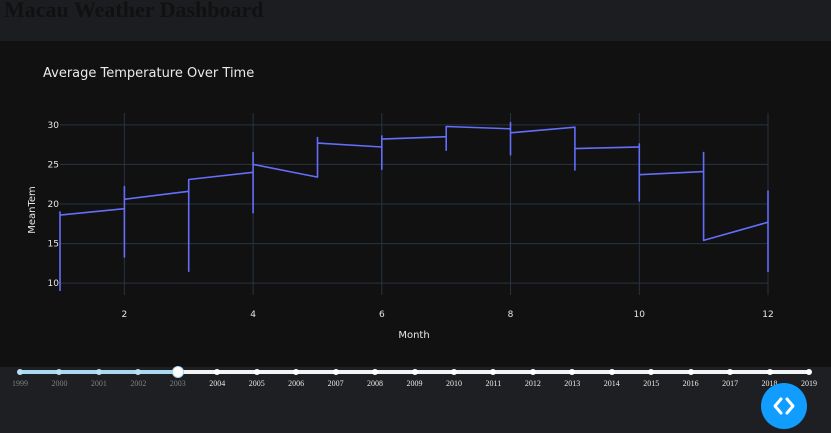 The image size is (831, 433). Describe the element at coordinates (612, 383) in the screenshot. I see `slider-mark-label: 2014` at that location.